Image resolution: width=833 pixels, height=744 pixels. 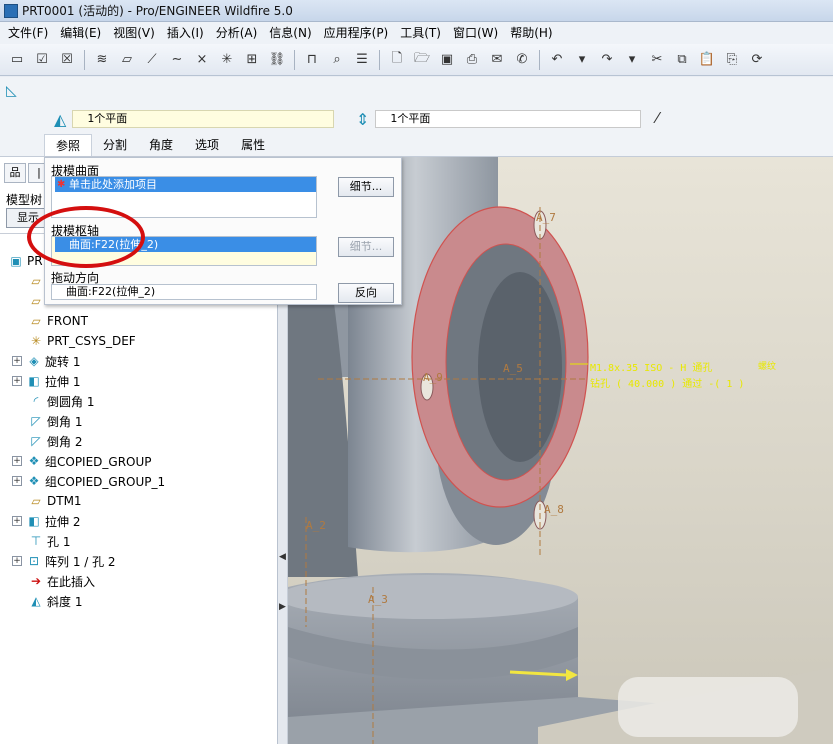 I want to click on tree-root: ▣ PR, so click(x=25, y=261).